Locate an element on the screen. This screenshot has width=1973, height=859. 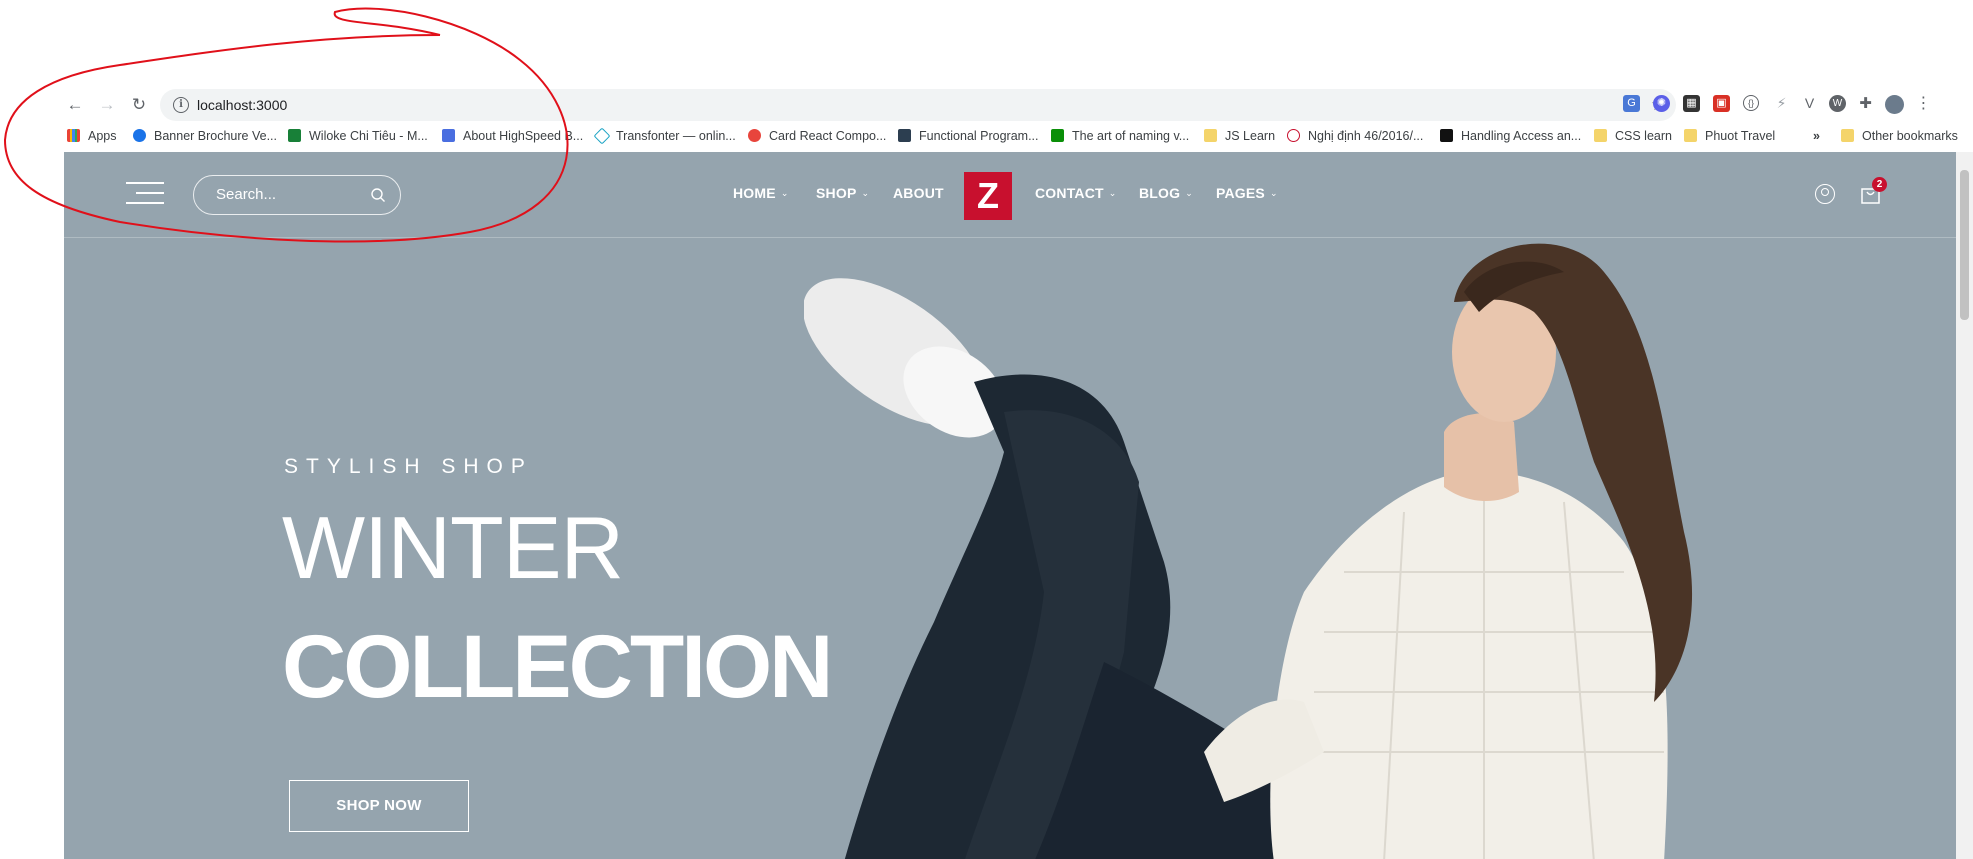
hamburger-menu-icon is located at coordinates (145, 193).